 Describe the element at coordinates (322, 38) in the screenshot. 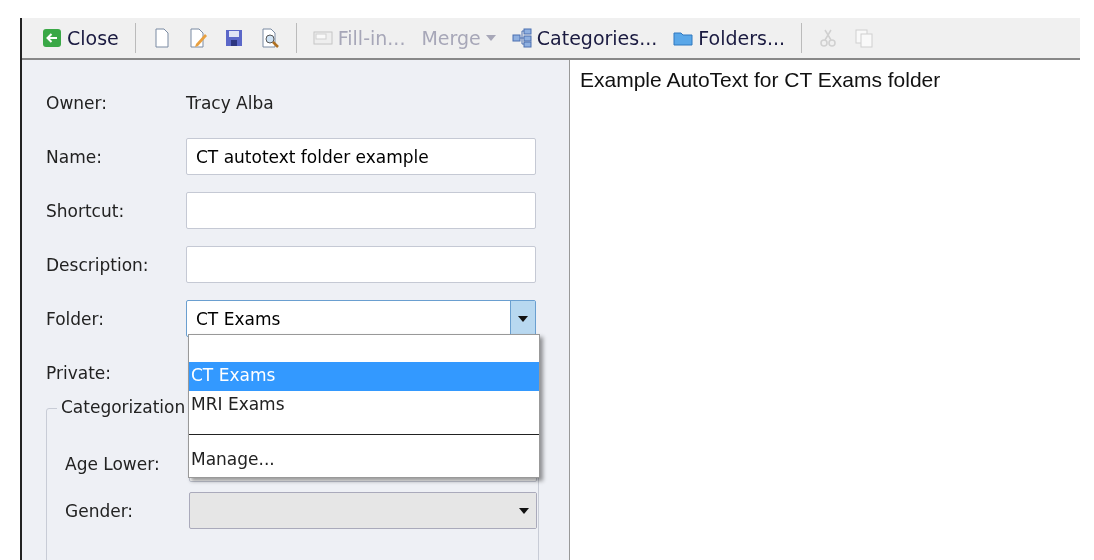

I see `field-icon` at that location.